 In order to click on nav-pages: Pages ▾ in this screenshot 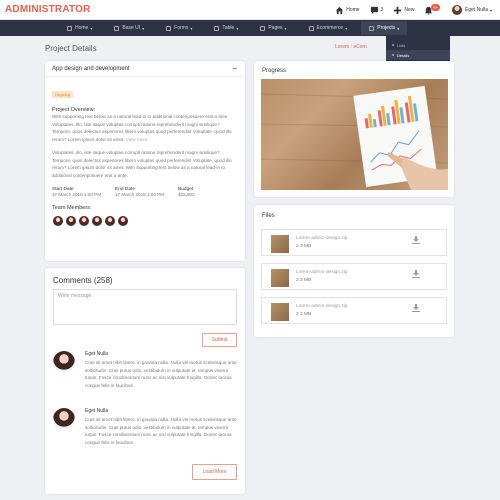, I will do `click(273, 28)`.